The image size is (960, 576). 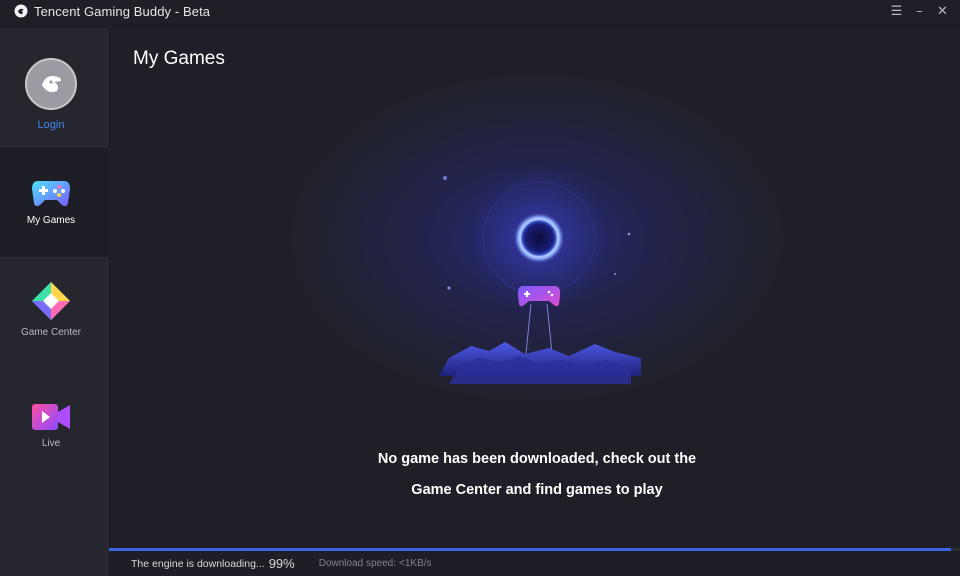 What do you see at coordinates (415, 563) in the screenshot?
I see `download-speed-value: <1KB/s` at bounding box center [415, 563].